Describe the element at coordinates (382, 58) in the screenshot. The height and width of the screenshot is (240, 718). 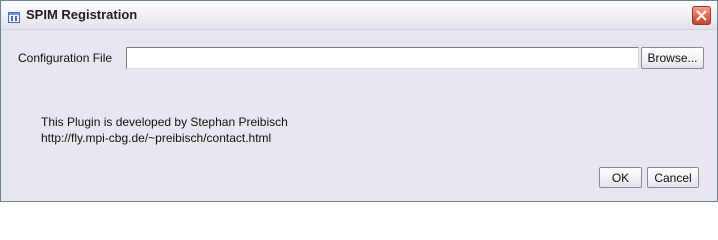
I see `config-file-input` at that location.